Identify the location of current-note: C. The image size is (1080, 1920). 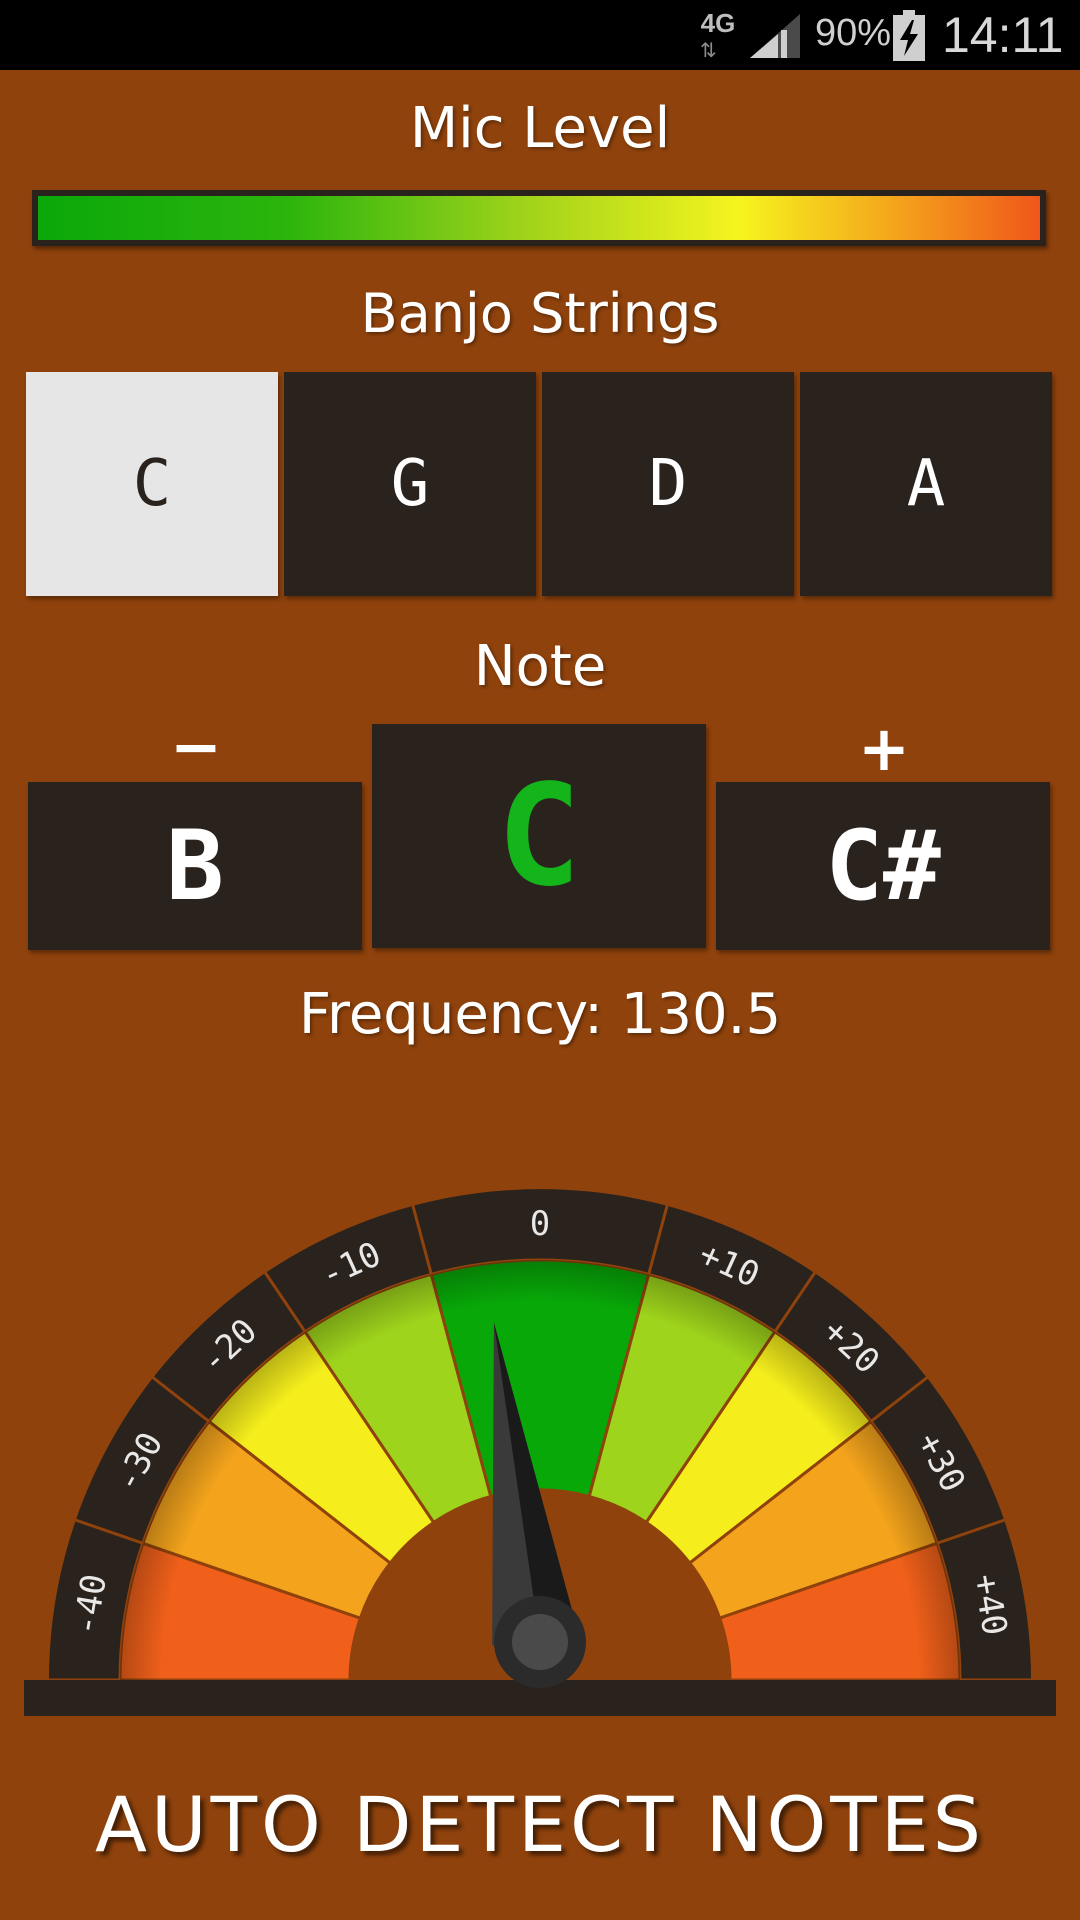
(539, 836).